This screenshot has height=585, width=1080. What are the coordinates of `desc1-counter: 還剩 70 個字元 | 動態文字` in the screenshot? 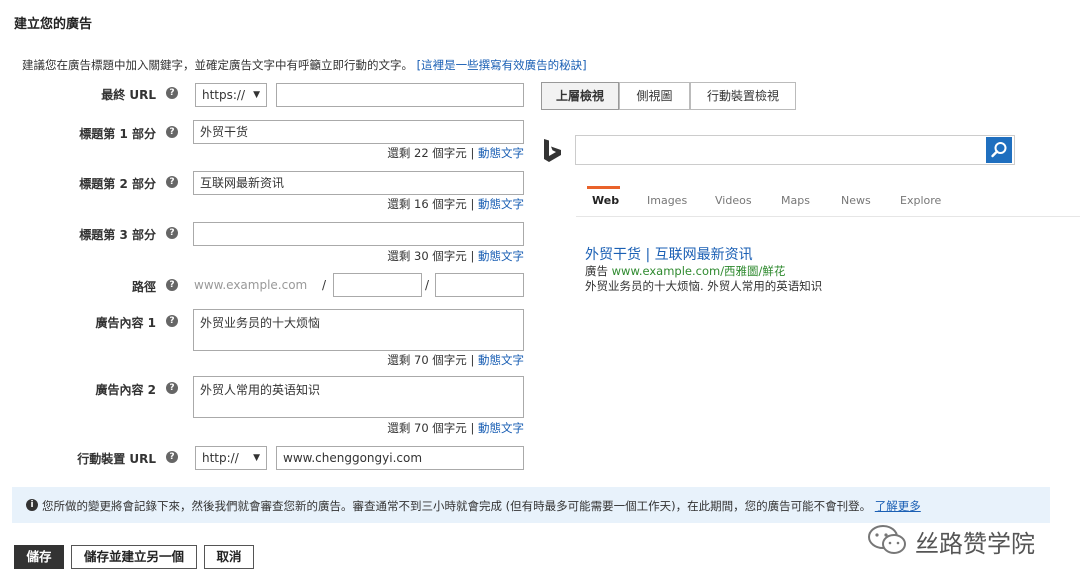 It's located at (427, 360).